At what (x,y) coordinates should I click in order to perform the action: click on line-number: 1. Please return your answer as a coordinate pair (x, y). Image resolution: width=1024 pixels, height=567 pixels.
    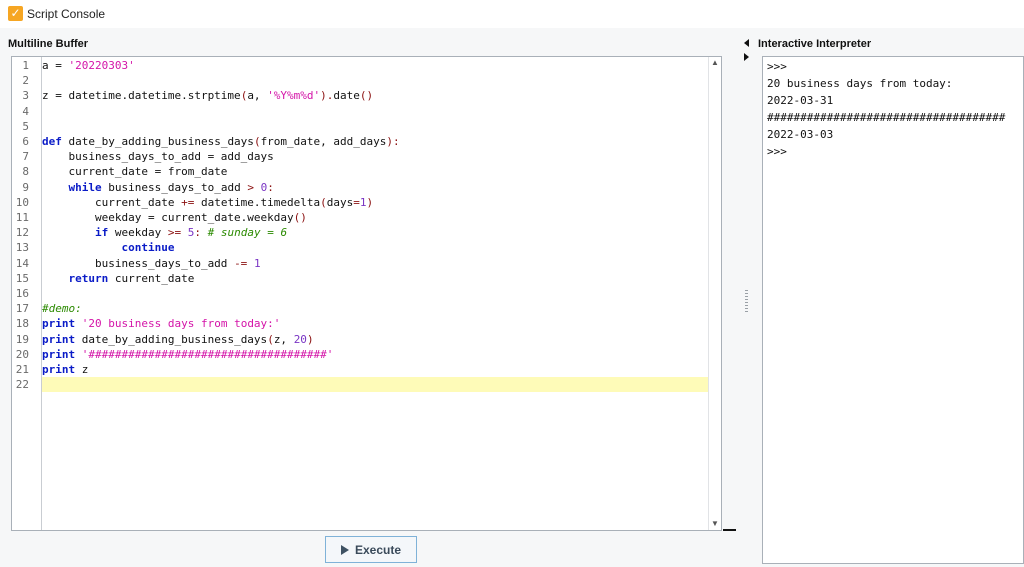
    Looking at the image, I should click on (25, 65).